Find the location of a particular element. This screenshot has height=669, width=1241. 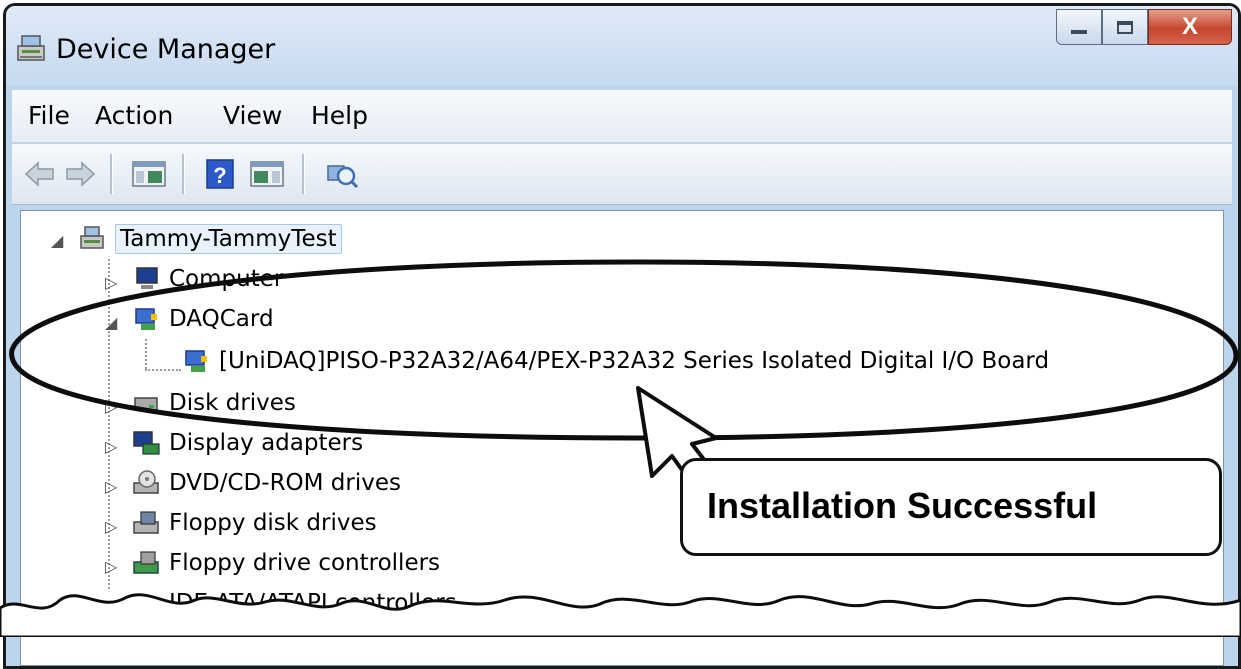

torn-edge is located at coordinates (620, 615).